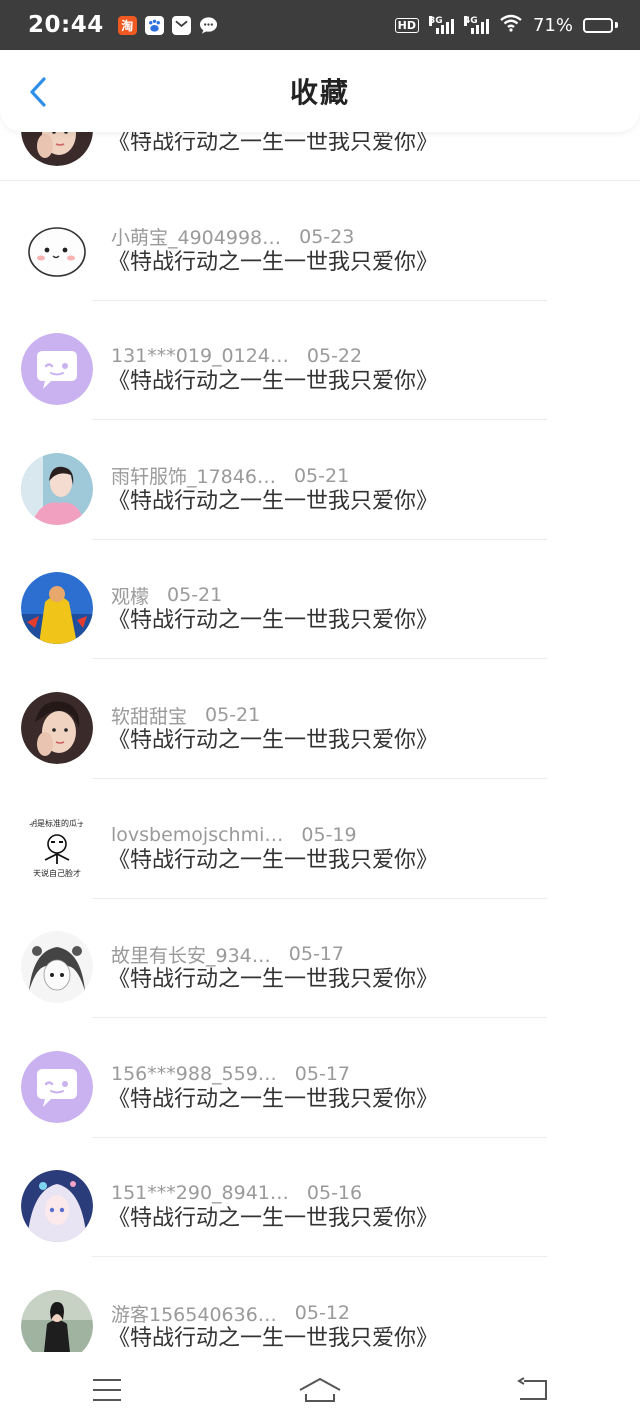  I want to click on list-item: 雨轩服饰_17846… 05-21 《特战行动之一生一世我只爱你》, so click(320, 491).